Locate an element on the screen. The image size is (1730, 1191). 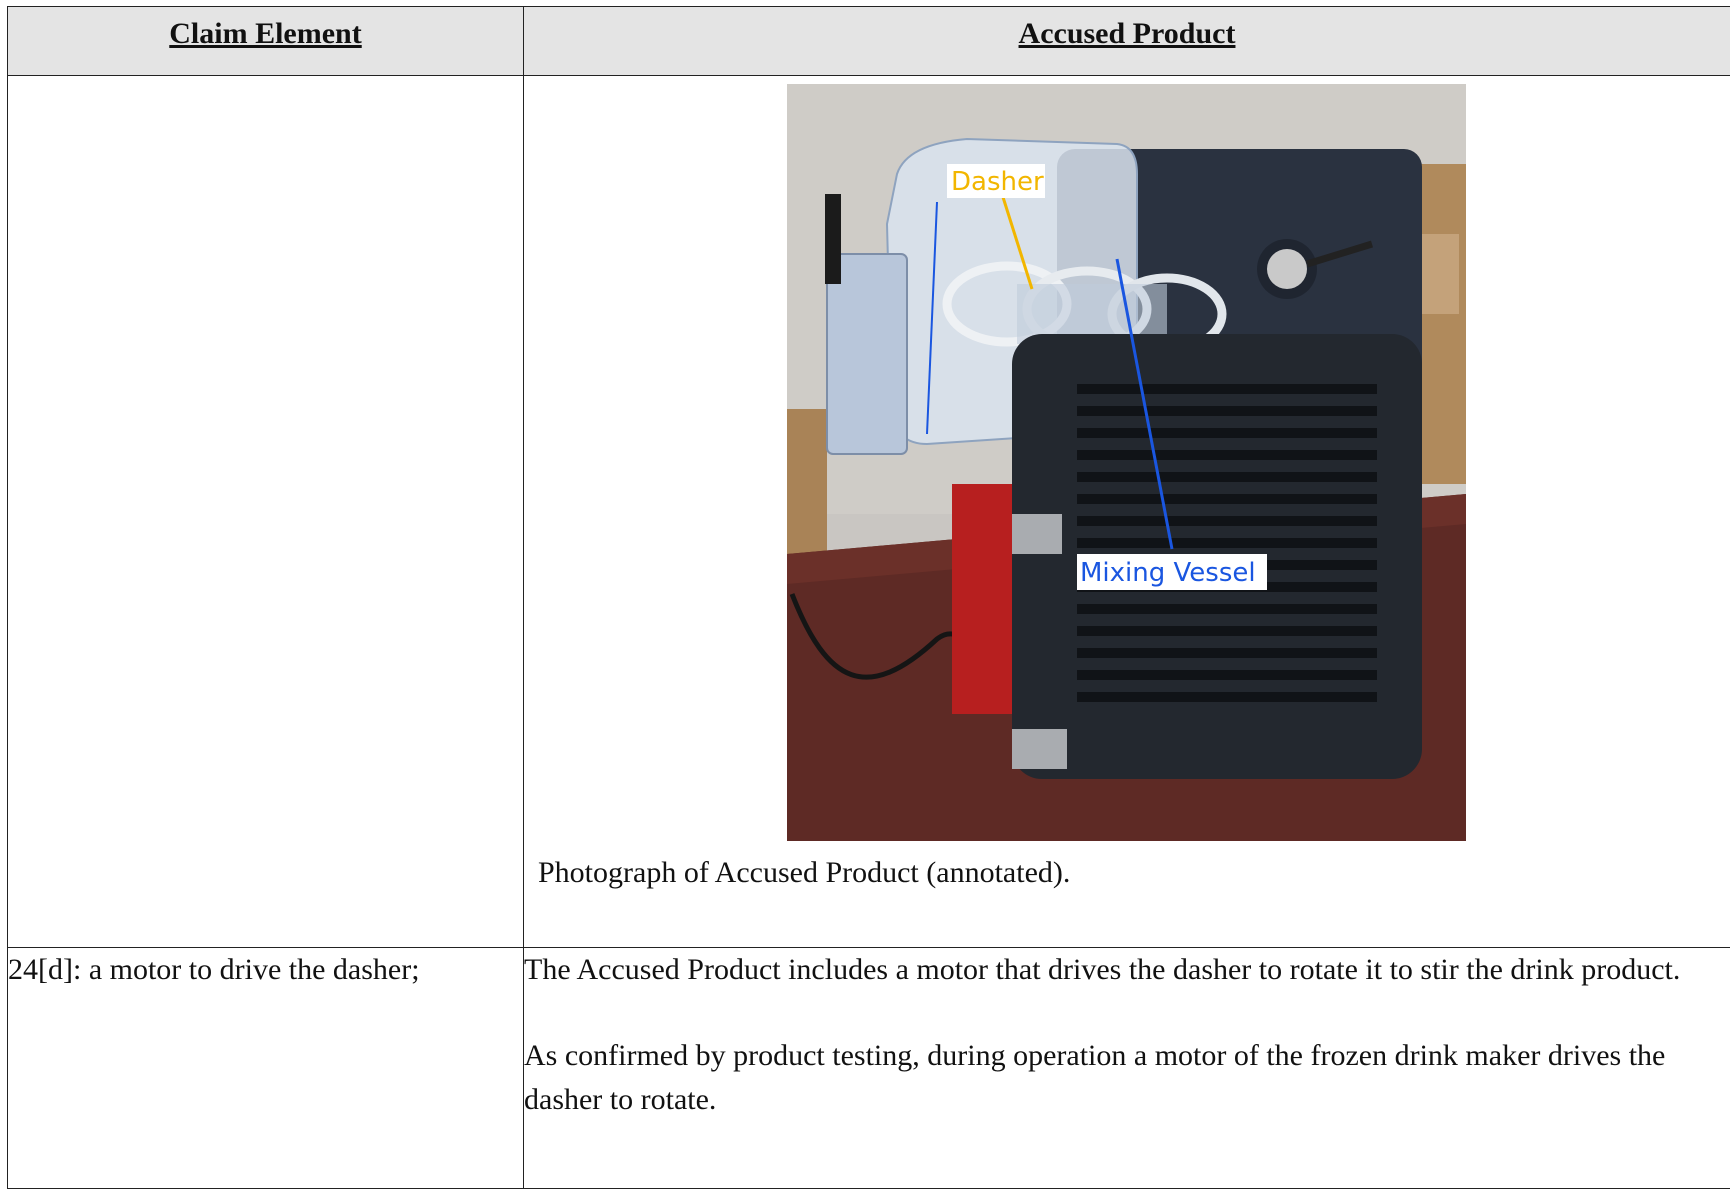
dasher-annotation: Dasher is located at coordinates (997, 182).